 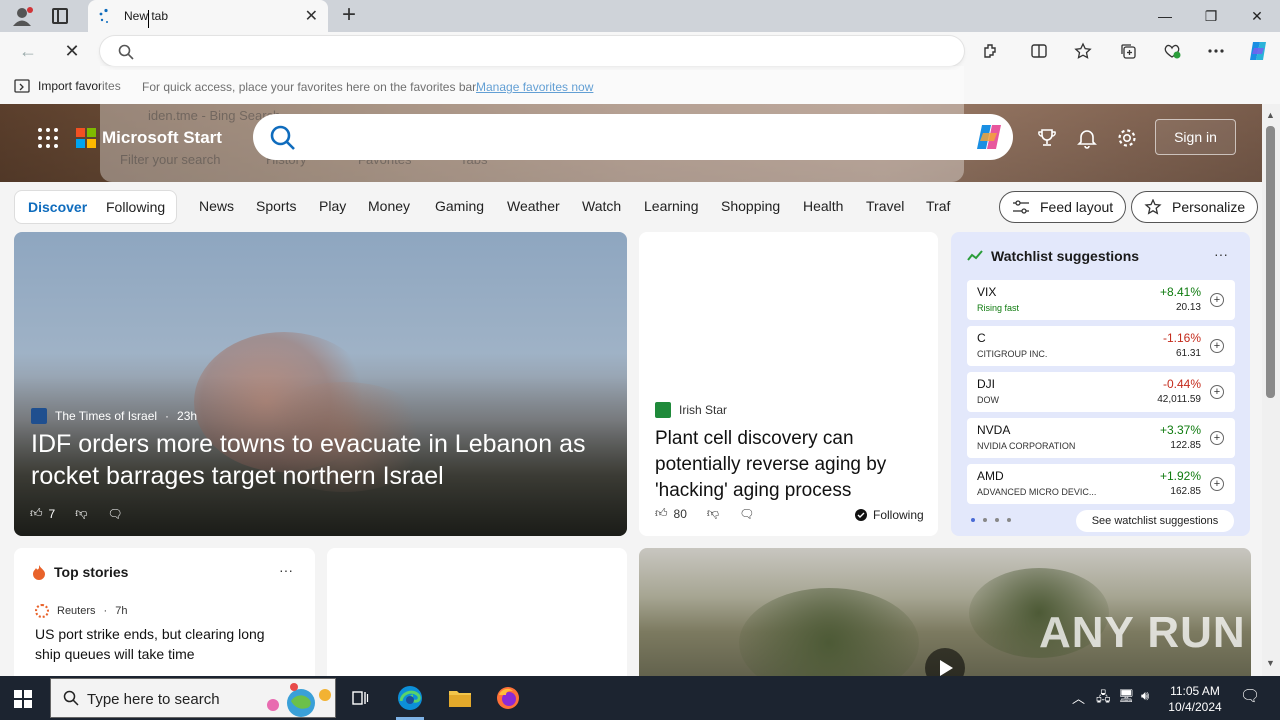 I want to click on address-bar, so click(x=532, y=51).